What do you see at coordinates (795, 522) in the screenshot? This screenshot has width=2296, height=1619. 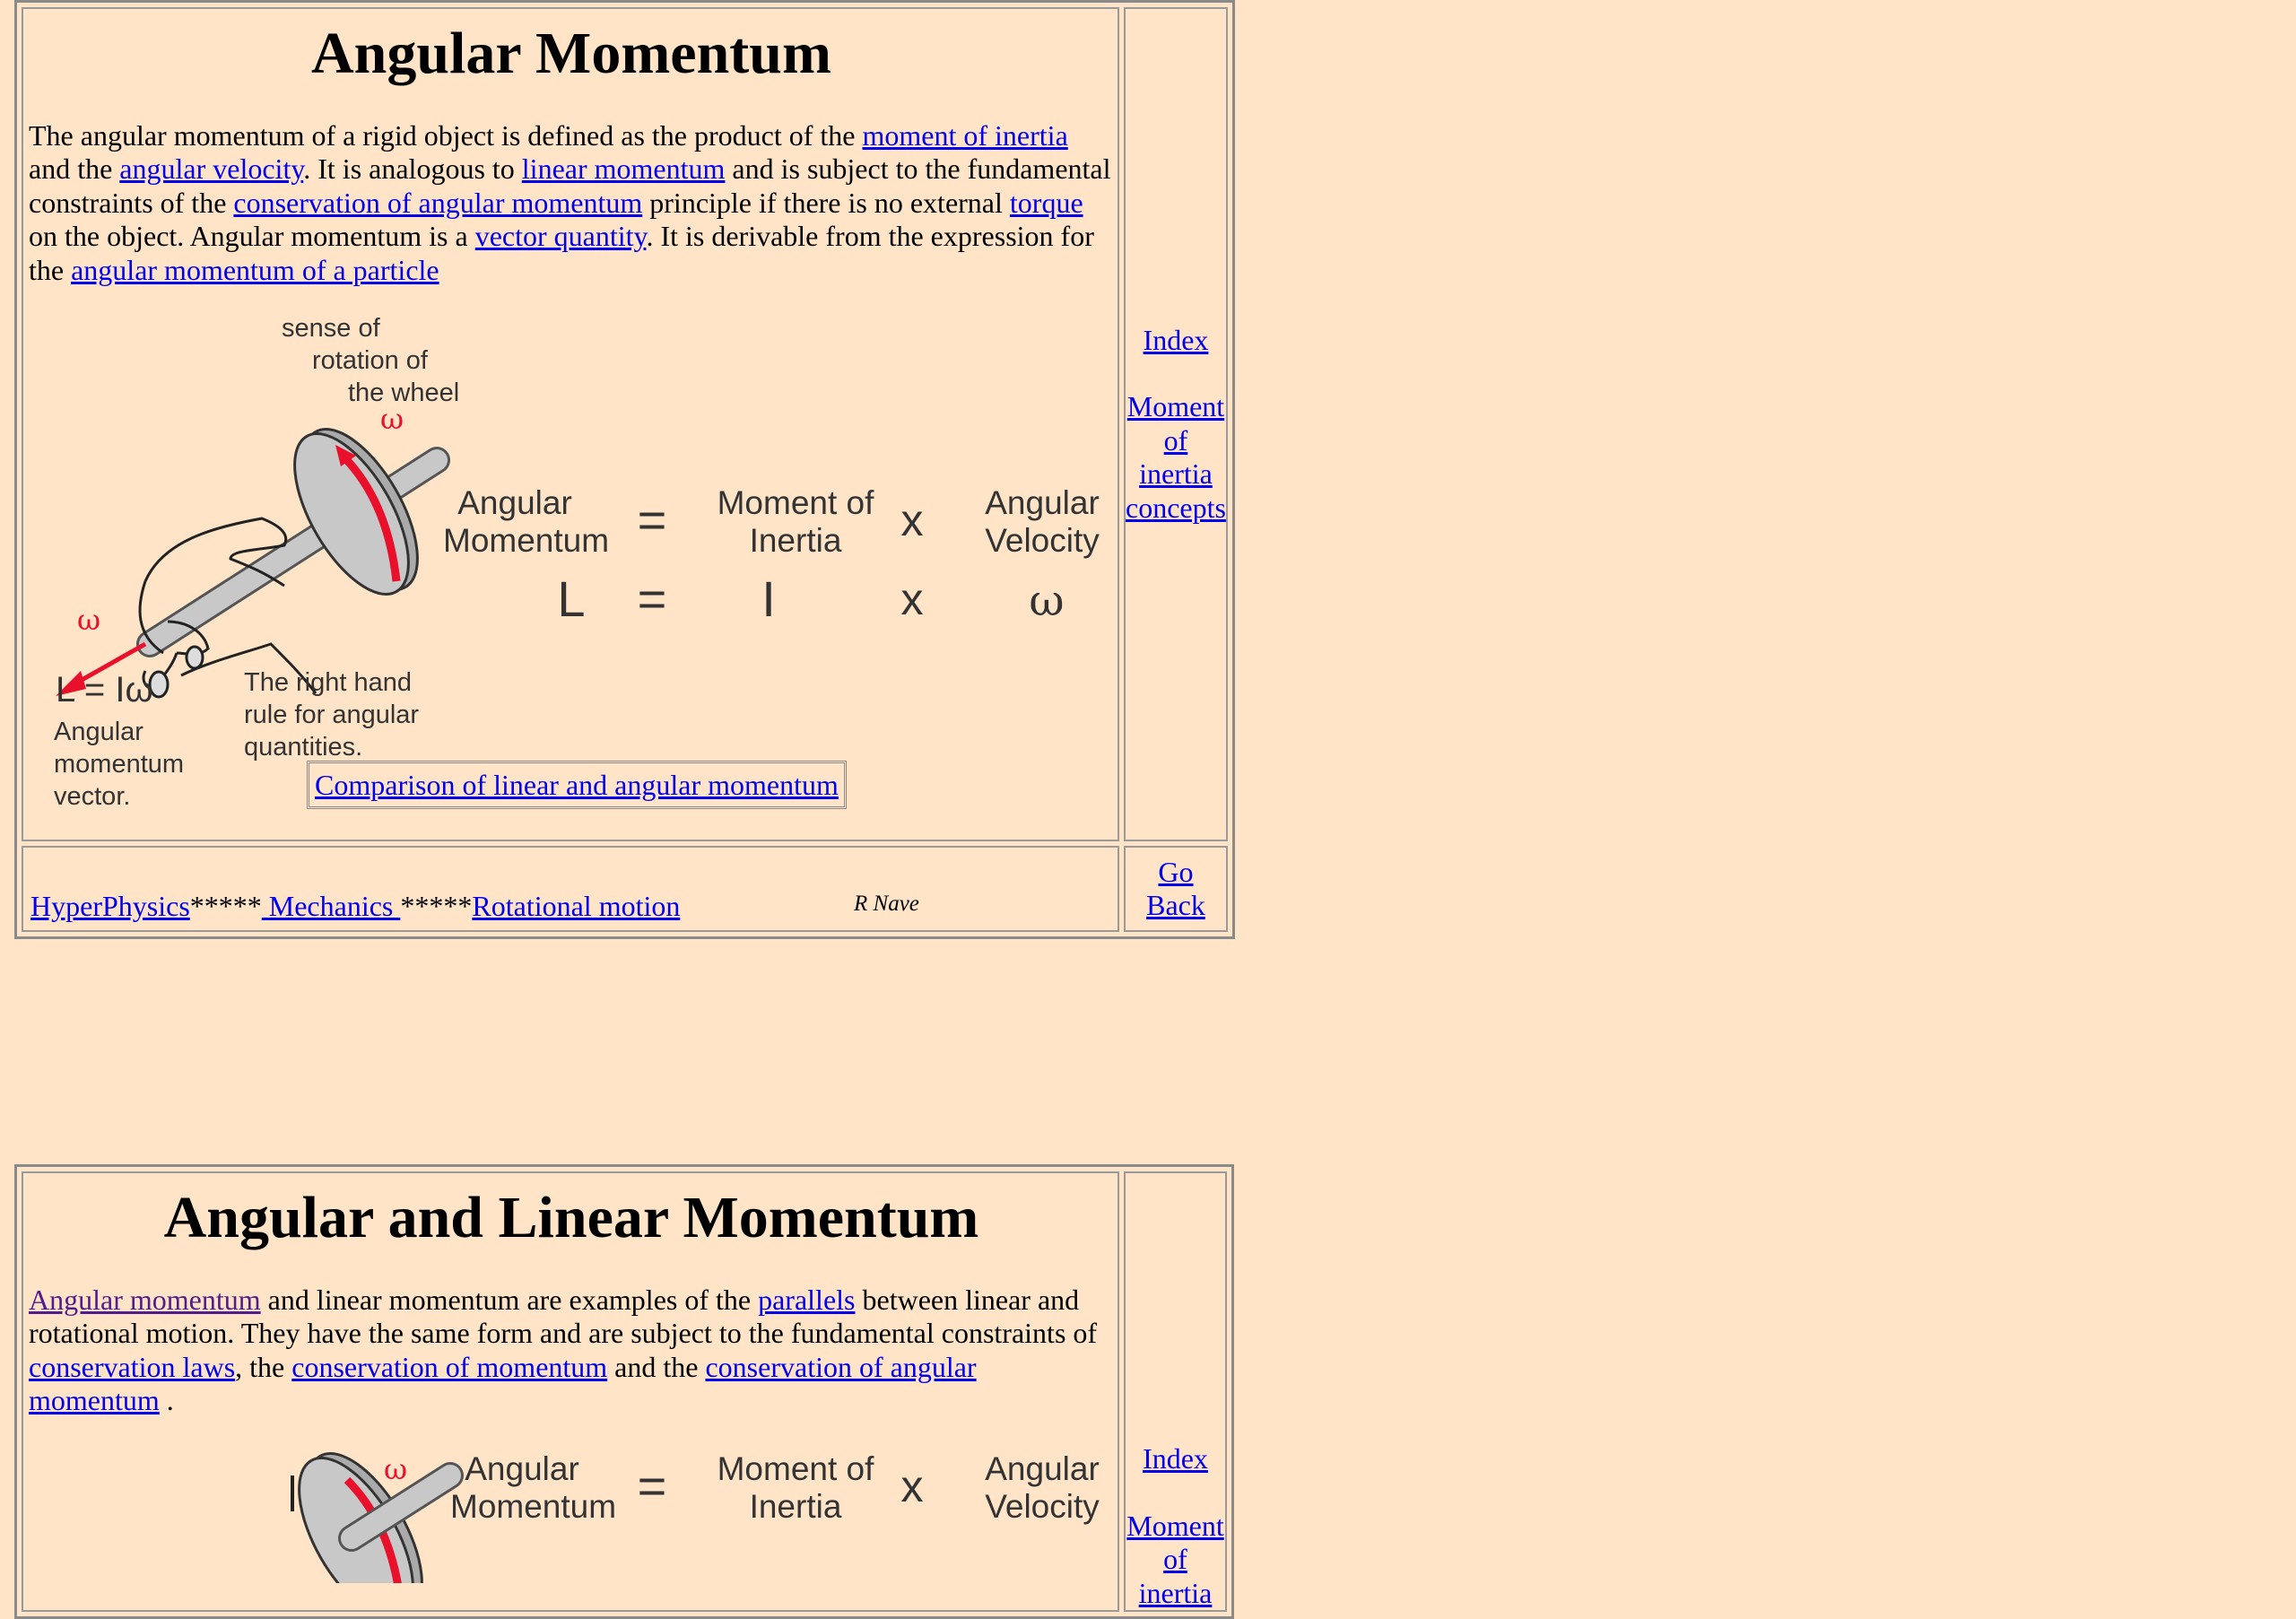 I see `eq-moment-of-inertia-label: Moment of Inertia` at bounding box center [795, 522].